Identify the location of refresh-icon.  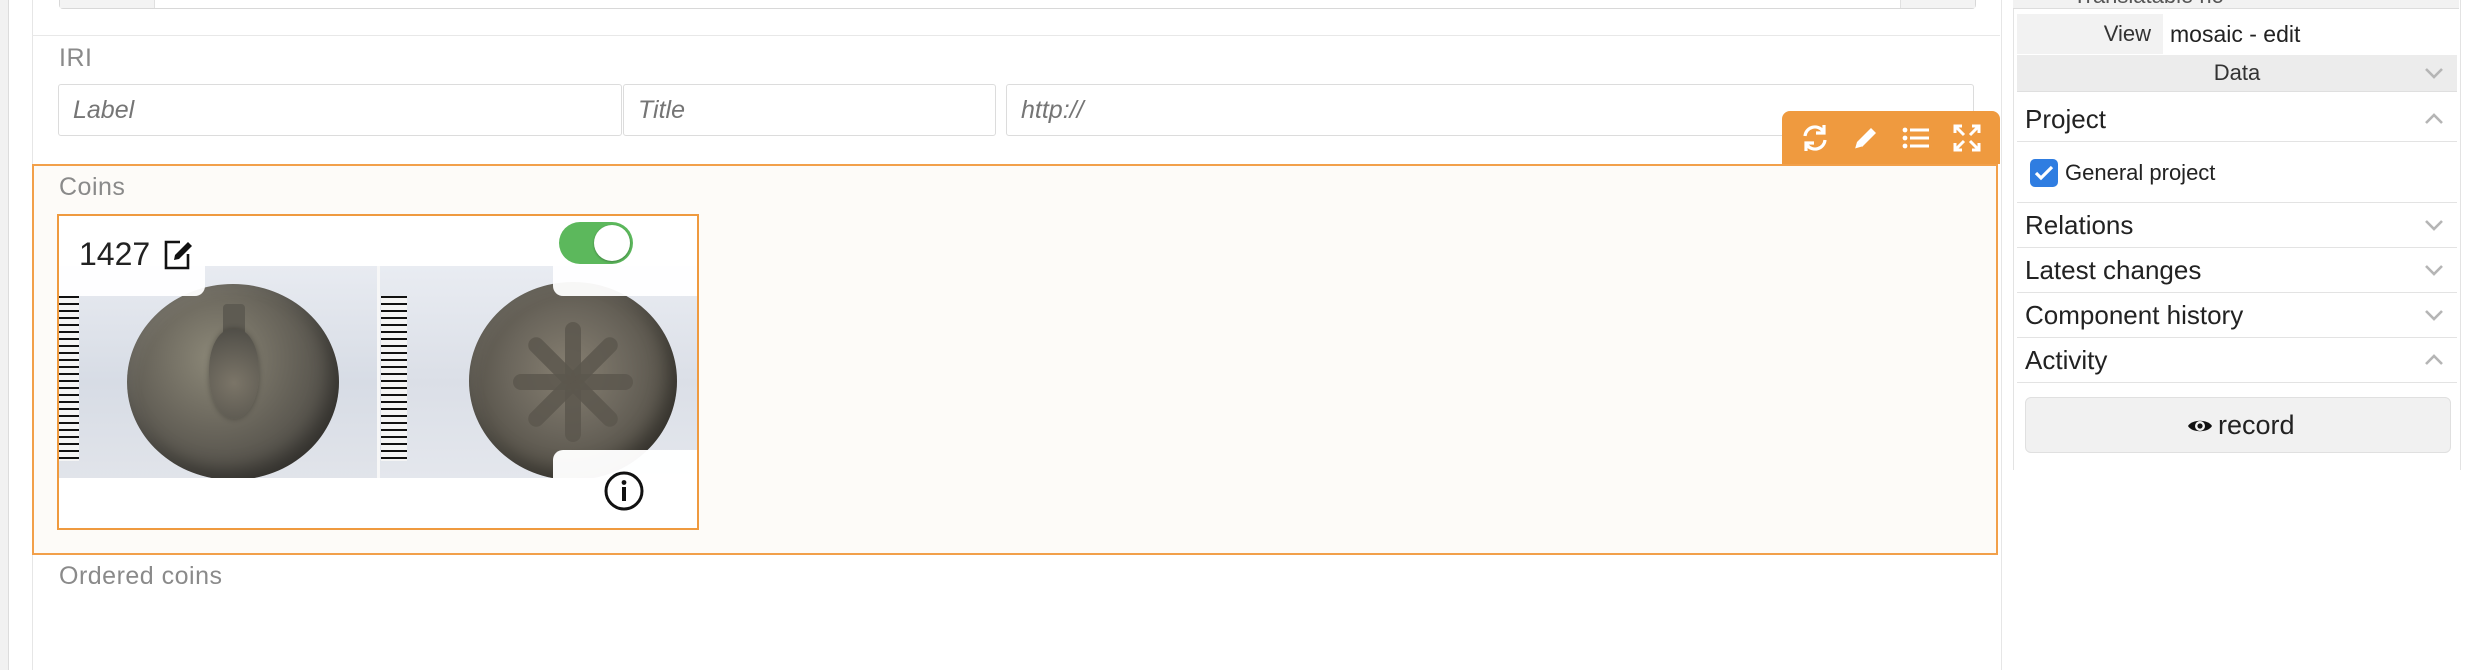
(1815, 137).